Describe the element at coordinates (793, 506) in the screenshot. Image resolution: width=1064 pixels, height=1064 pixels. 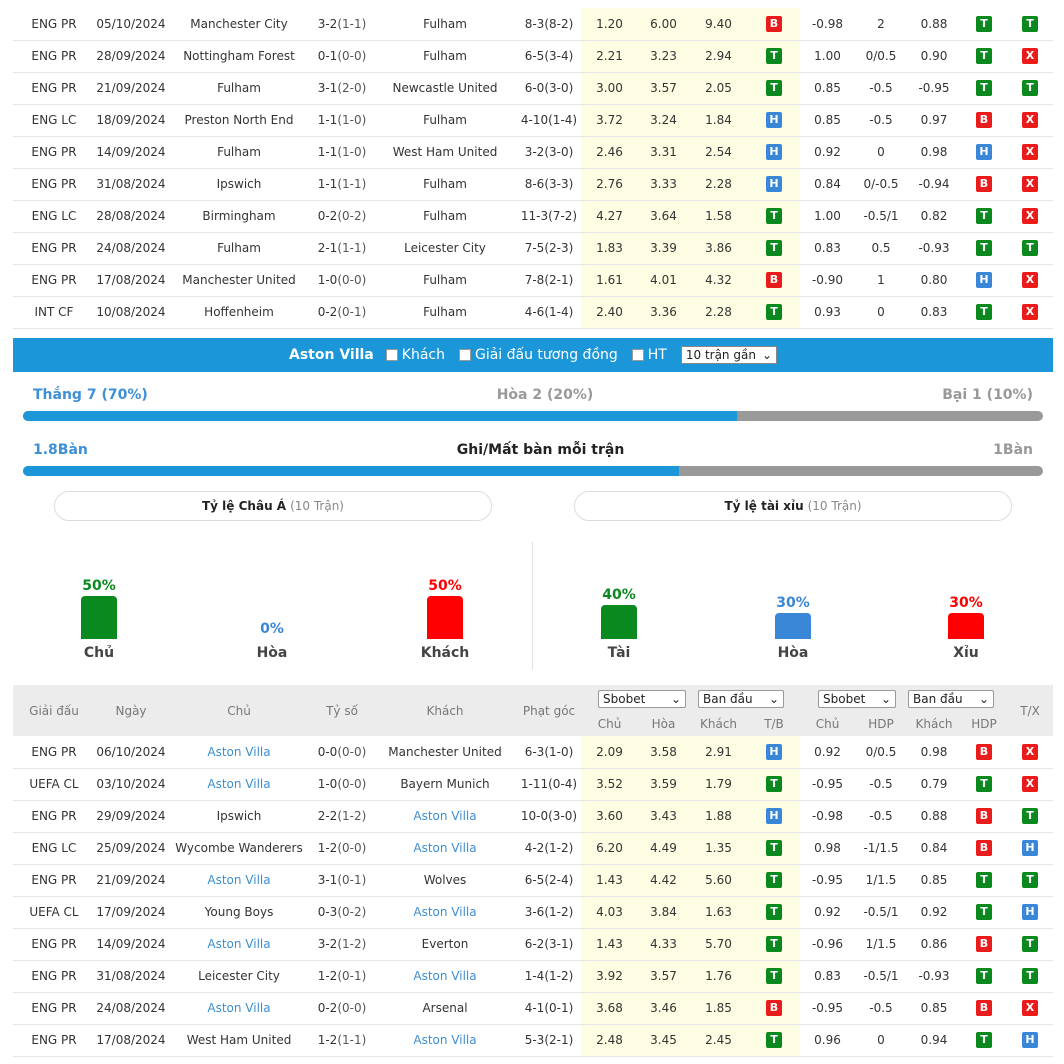
I see `over-under-tab: Tỷ lệ tài xỉu (10 Trận)` at that location.